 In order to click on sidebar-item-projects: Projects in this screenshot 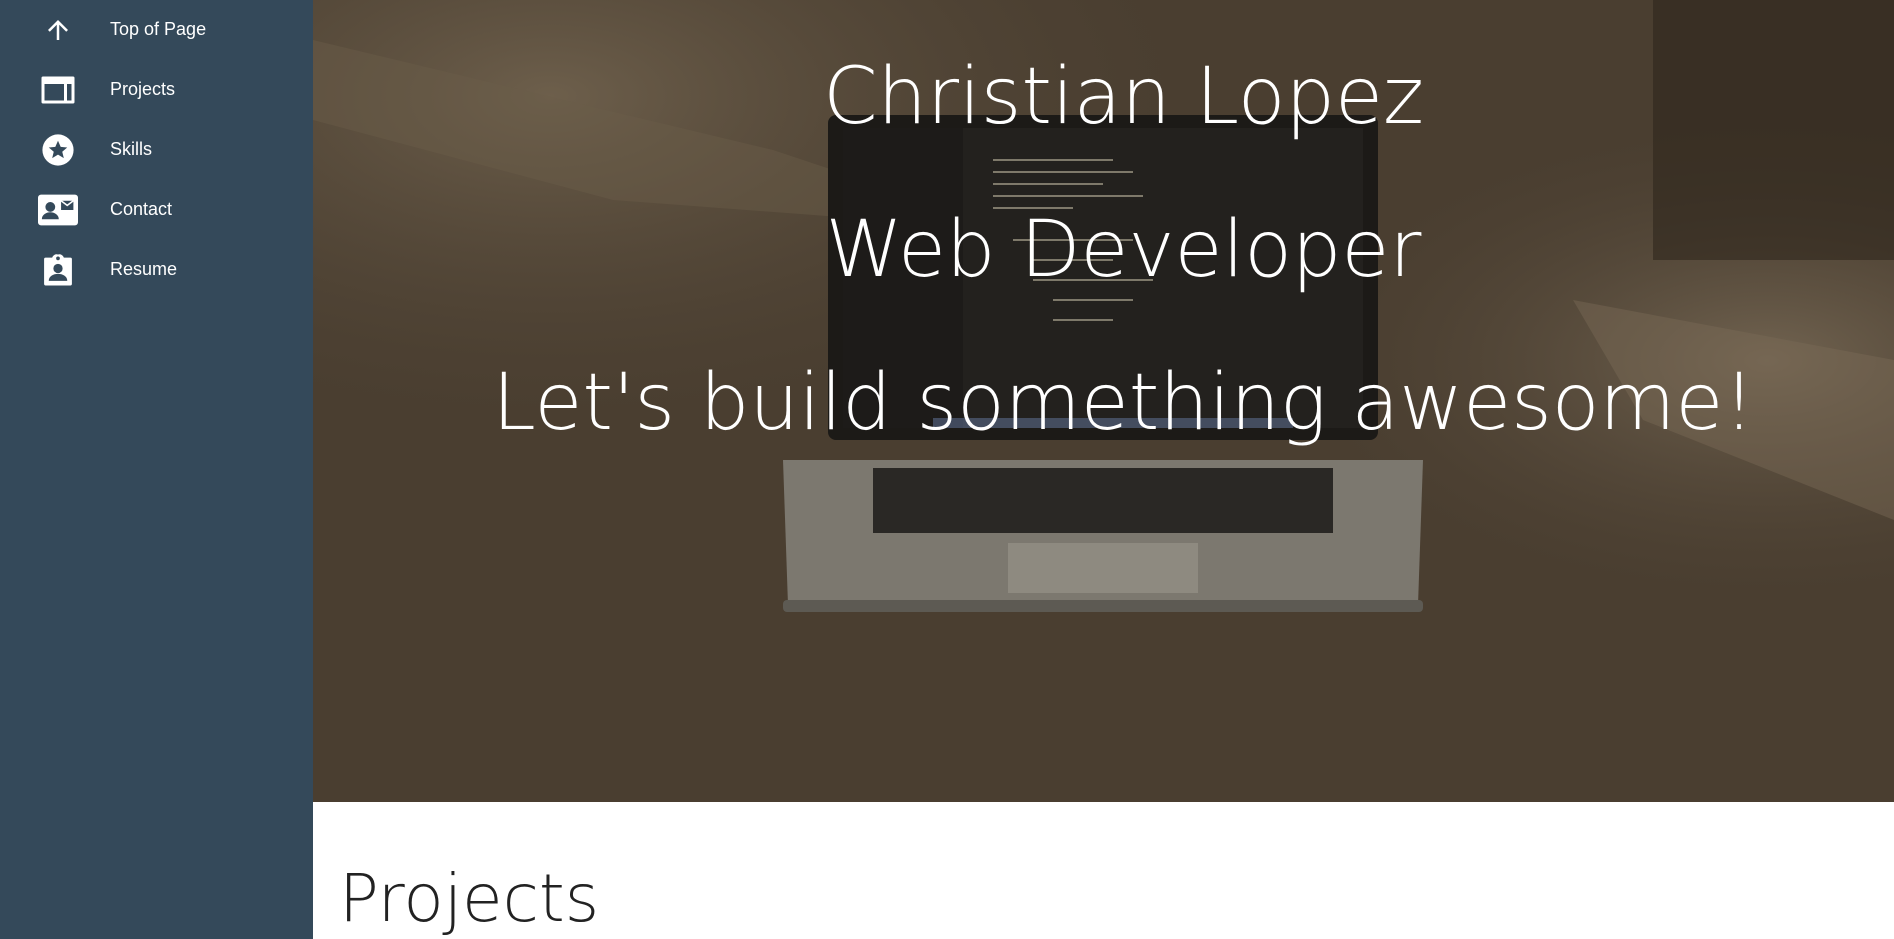, I will do `click(156, 90)`.